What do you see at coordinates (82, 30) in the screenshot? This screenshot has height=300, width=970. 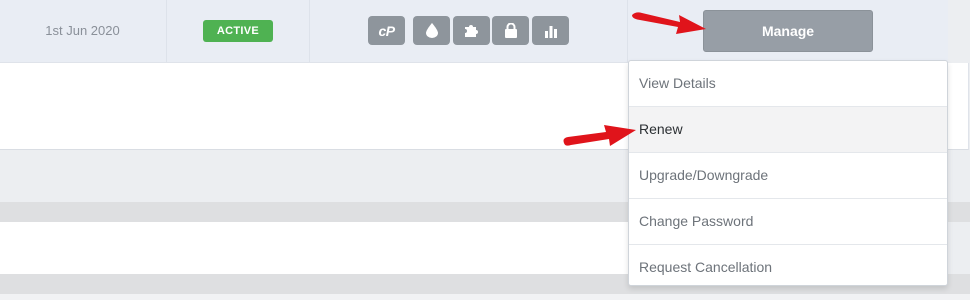 I see `service-date: 1st Jun 2020` at bounding box center [82, 30].